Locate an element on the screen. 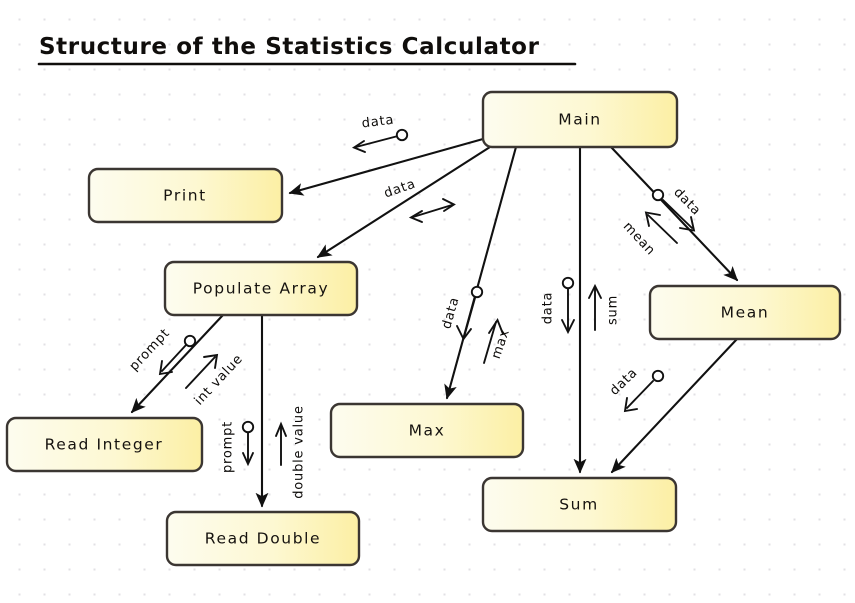  edge-main-populate: data is located at coordinates (404, 202).